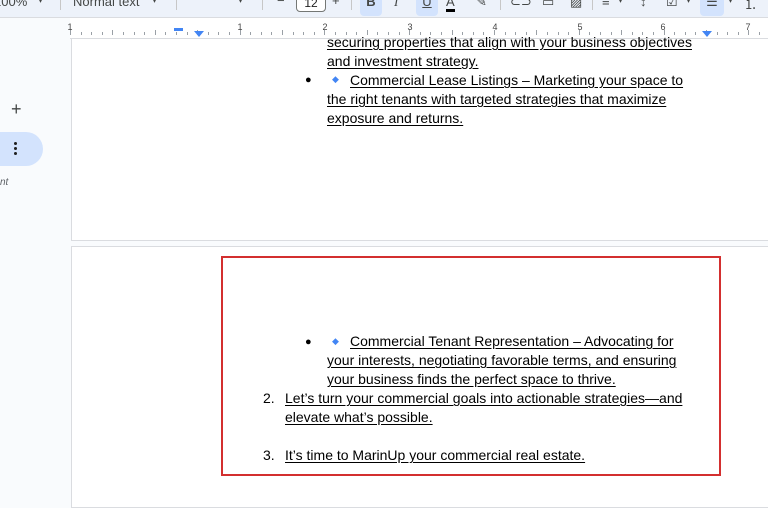 The image size is (768, 508). What do you see at coordinates (35, 267) in the screenshot?
I see `document-tabs-panel: + nt` at bounding box center [35, 267].